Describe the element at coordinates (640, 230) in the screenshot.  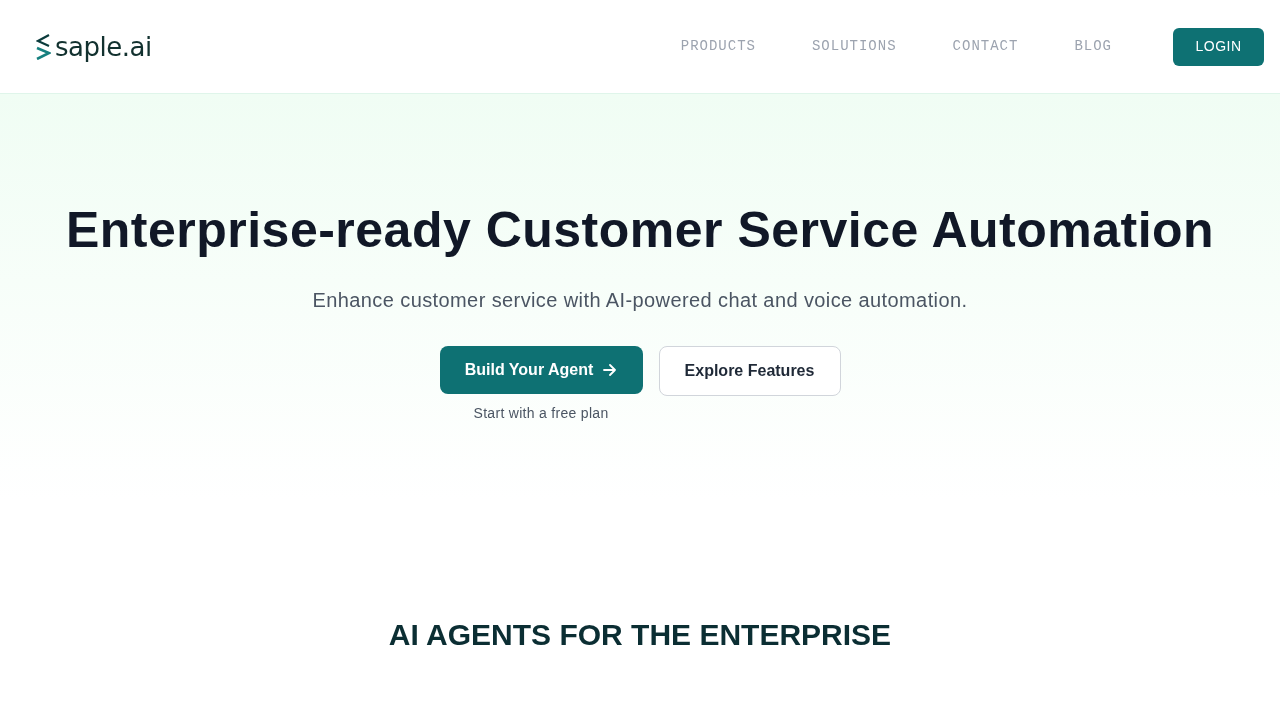
I see `hero-title: Enterprise-ready Customer Service Automation` at that location.